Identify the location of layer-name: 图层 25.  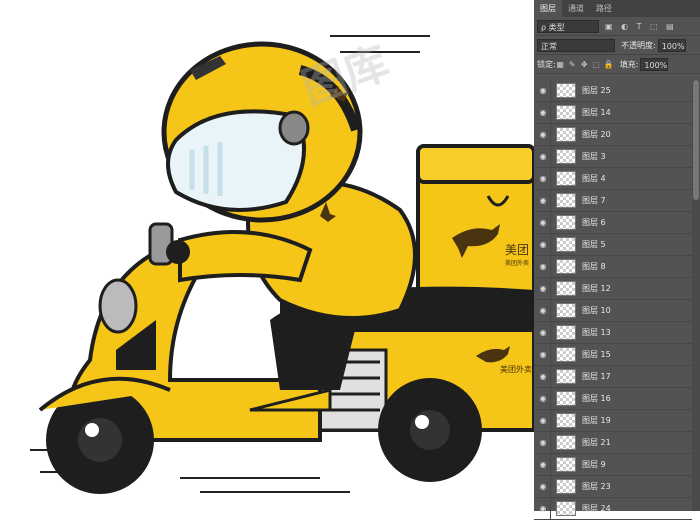
(596, 90).